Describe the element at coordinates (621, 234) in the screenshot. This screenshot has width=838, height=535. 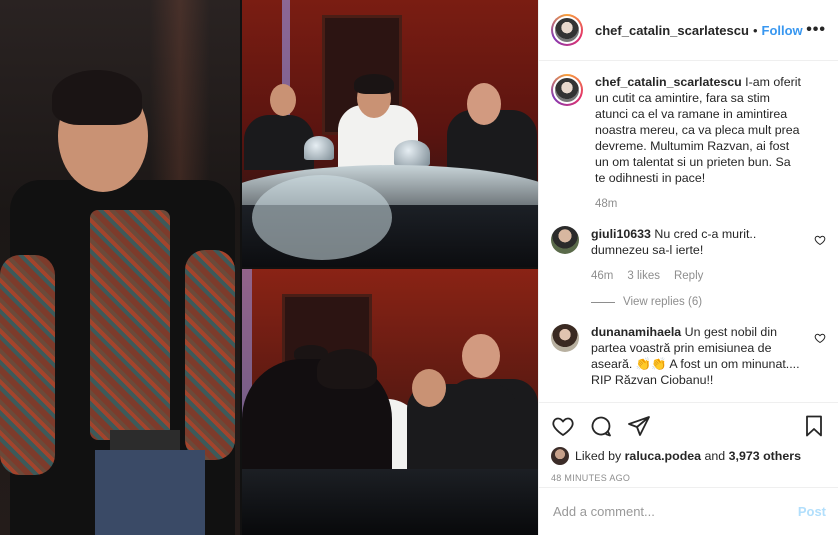
I see `comment-username: giuli10633` at that location.